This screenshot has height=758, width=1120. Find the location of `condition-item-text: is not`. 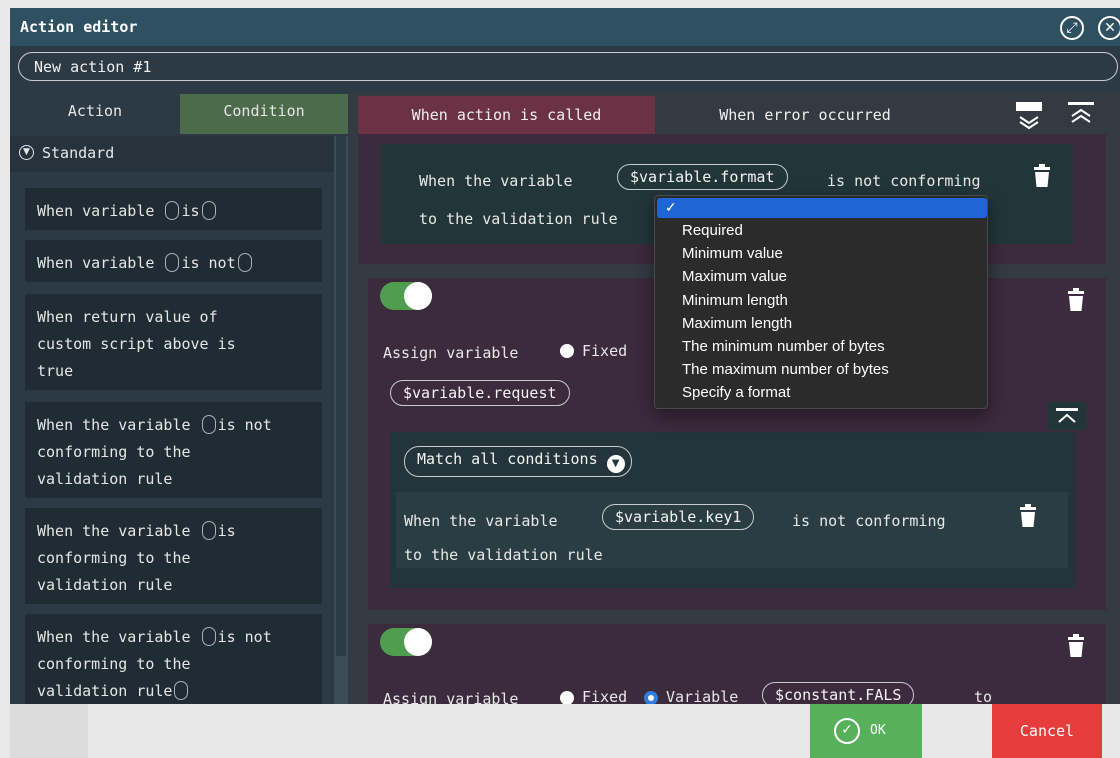

condition-item-text: is not is located at coordinates (208, 263).